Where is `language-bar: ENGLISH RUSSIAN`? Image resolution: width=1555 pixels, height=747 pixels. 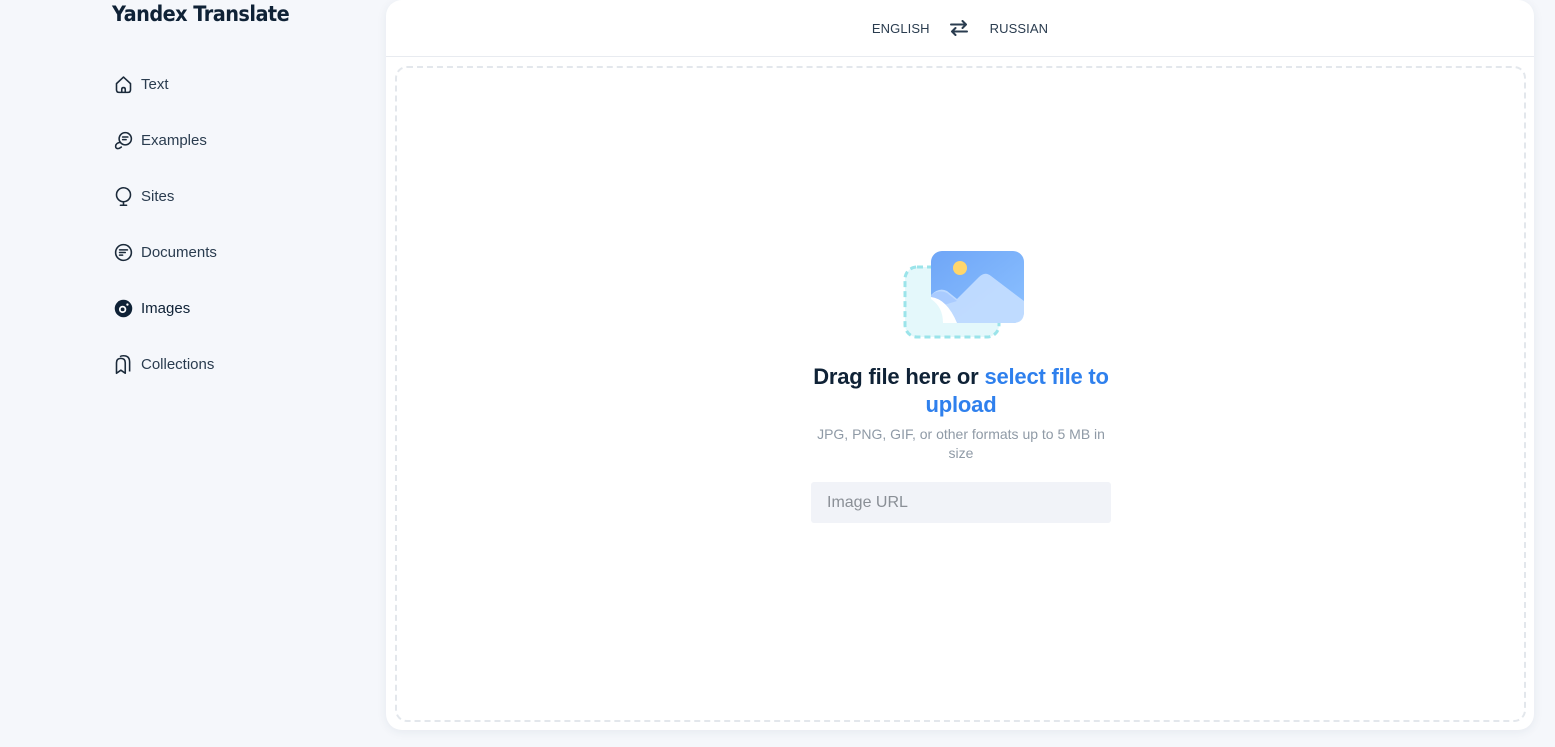 language-bar: ENGLISH RUSSIAN is located at coordinates (960, 28).